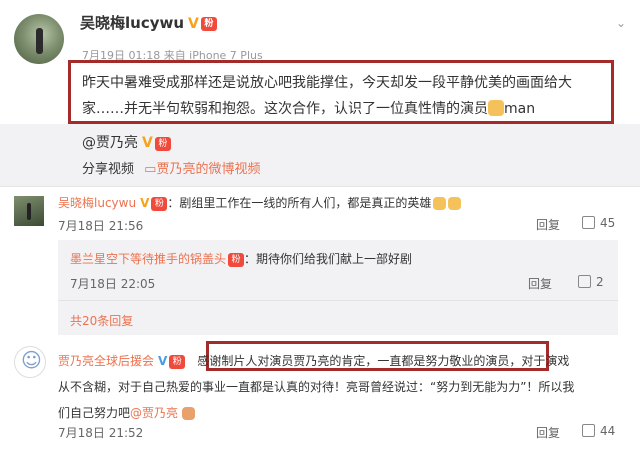  Describe the element at coordinates (202, 169) in the screenshot. I see `weibo-video-link: ▭贾乃亮的微博视频` at that location.